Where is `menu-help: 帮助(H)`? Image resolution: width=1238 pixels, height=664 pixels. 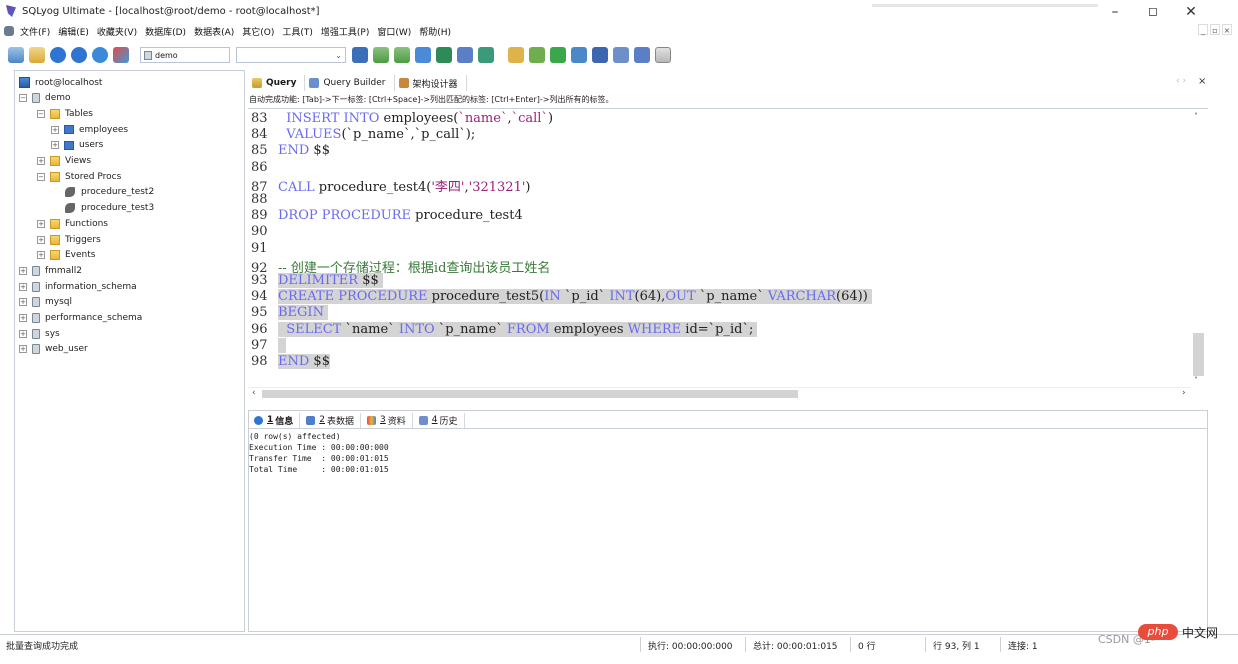
menu-help: 帮助(H) is located at coordinates (435, 31).